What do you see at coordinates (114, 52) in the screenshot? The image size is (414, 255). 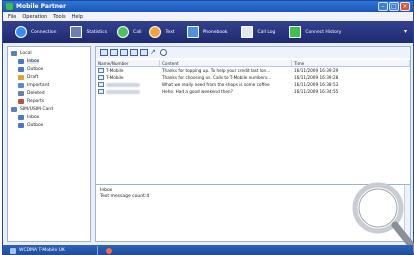 I see `reply-icon` at bounding box center [114, 52].